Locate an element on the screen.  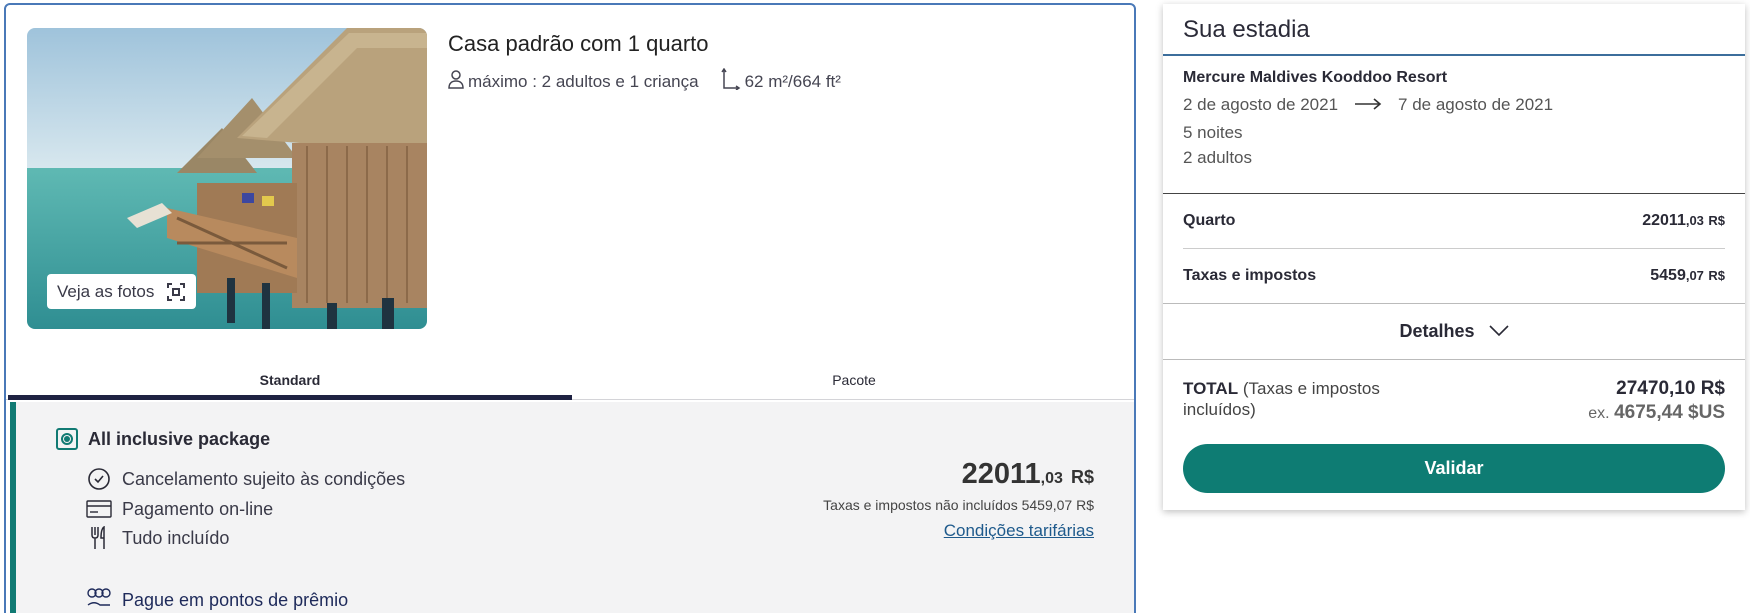
area-icon is located at coordinates (730, 81).